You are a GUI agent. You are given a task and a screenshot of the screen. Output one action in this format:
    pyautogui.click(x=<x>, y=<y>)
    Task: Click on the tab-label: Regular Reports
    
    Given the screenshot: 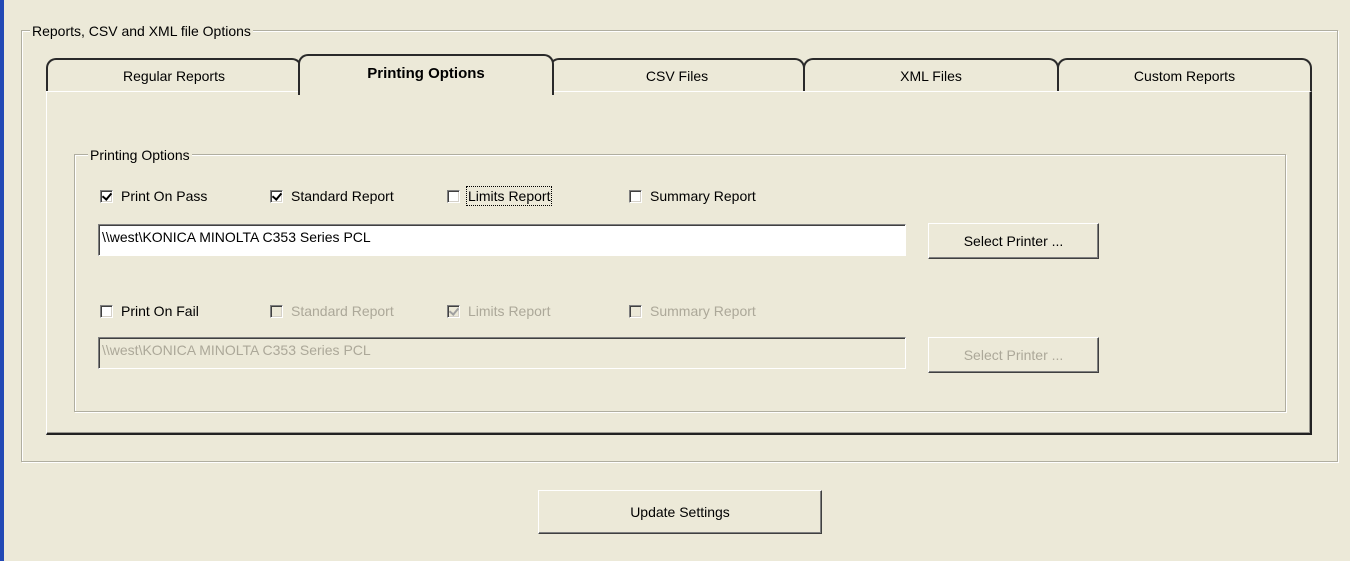 What is the action you would take?
    pyautogui.click(x=174, y=75)
    